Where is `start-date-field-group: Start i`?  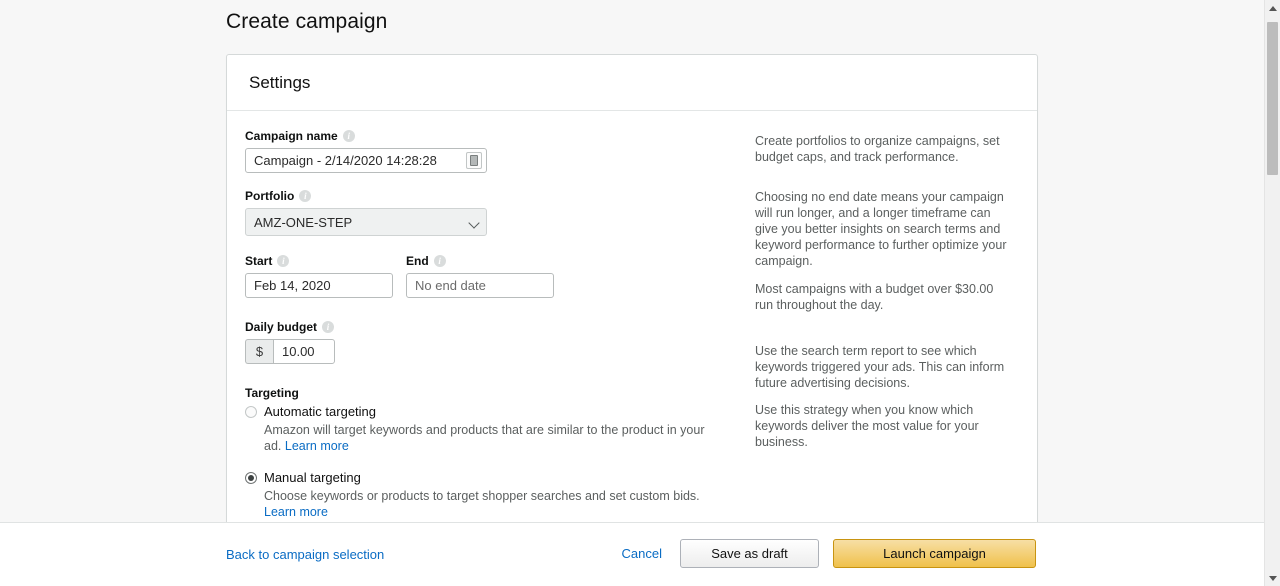
start-date-field-group: Start i is located at coordinates (319, 276).